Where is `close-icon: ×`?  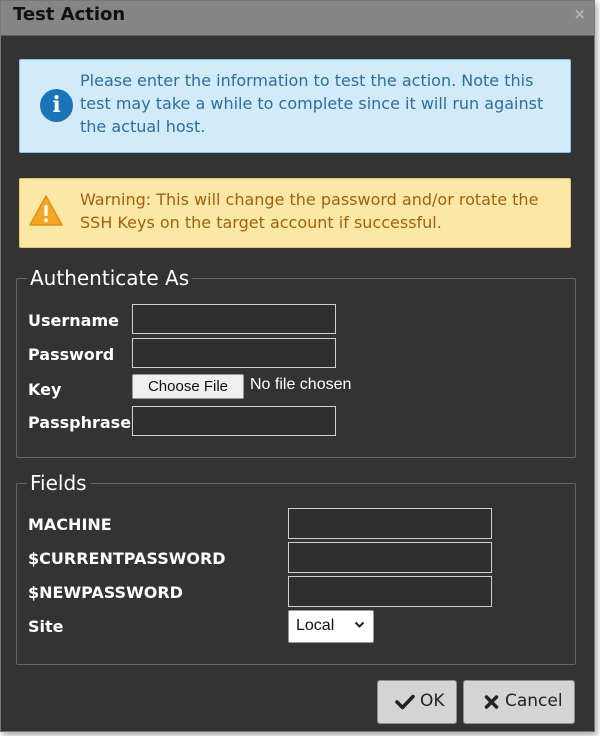
close-icon: × is located at coordinates (579, 14).